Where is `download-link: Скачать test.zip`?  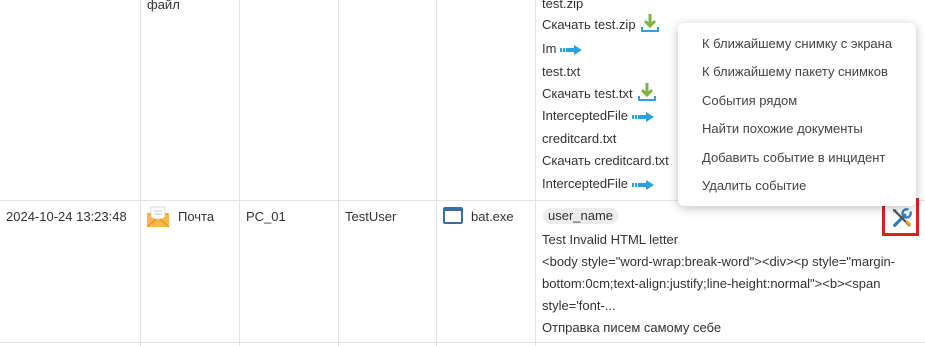 download-link: Скачать test.zip is located at coordinates (589, 24).